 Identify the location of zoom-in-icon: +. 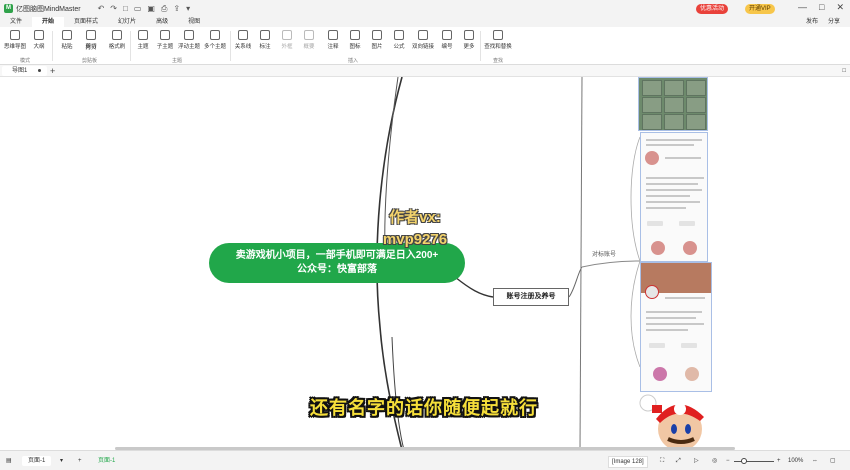
(779, 461).